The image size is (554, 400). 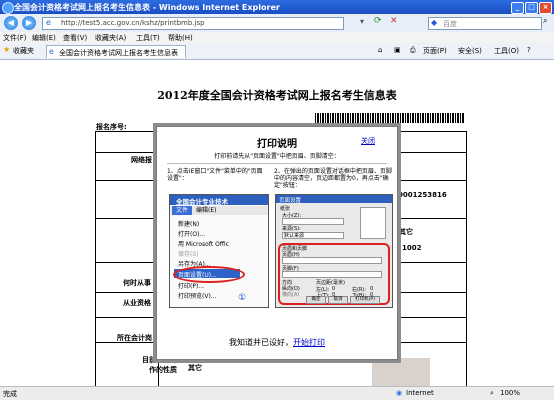 What do you see at coordinates (422, 195) in the screenshot?
I see `field-number-1: 0001253816` at bounding box center [422, 195].